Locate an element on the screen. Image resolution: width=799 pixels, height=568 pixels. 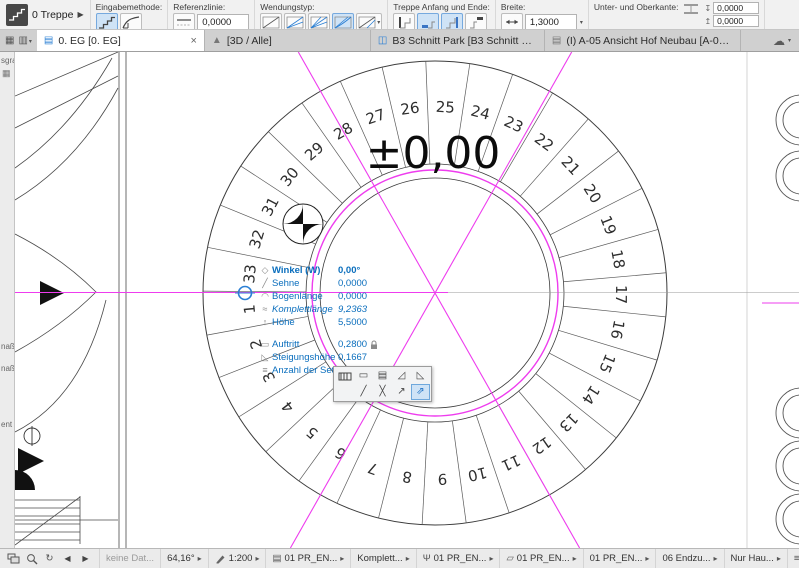
tread-number: 19 is located at coordinates (608, 225).